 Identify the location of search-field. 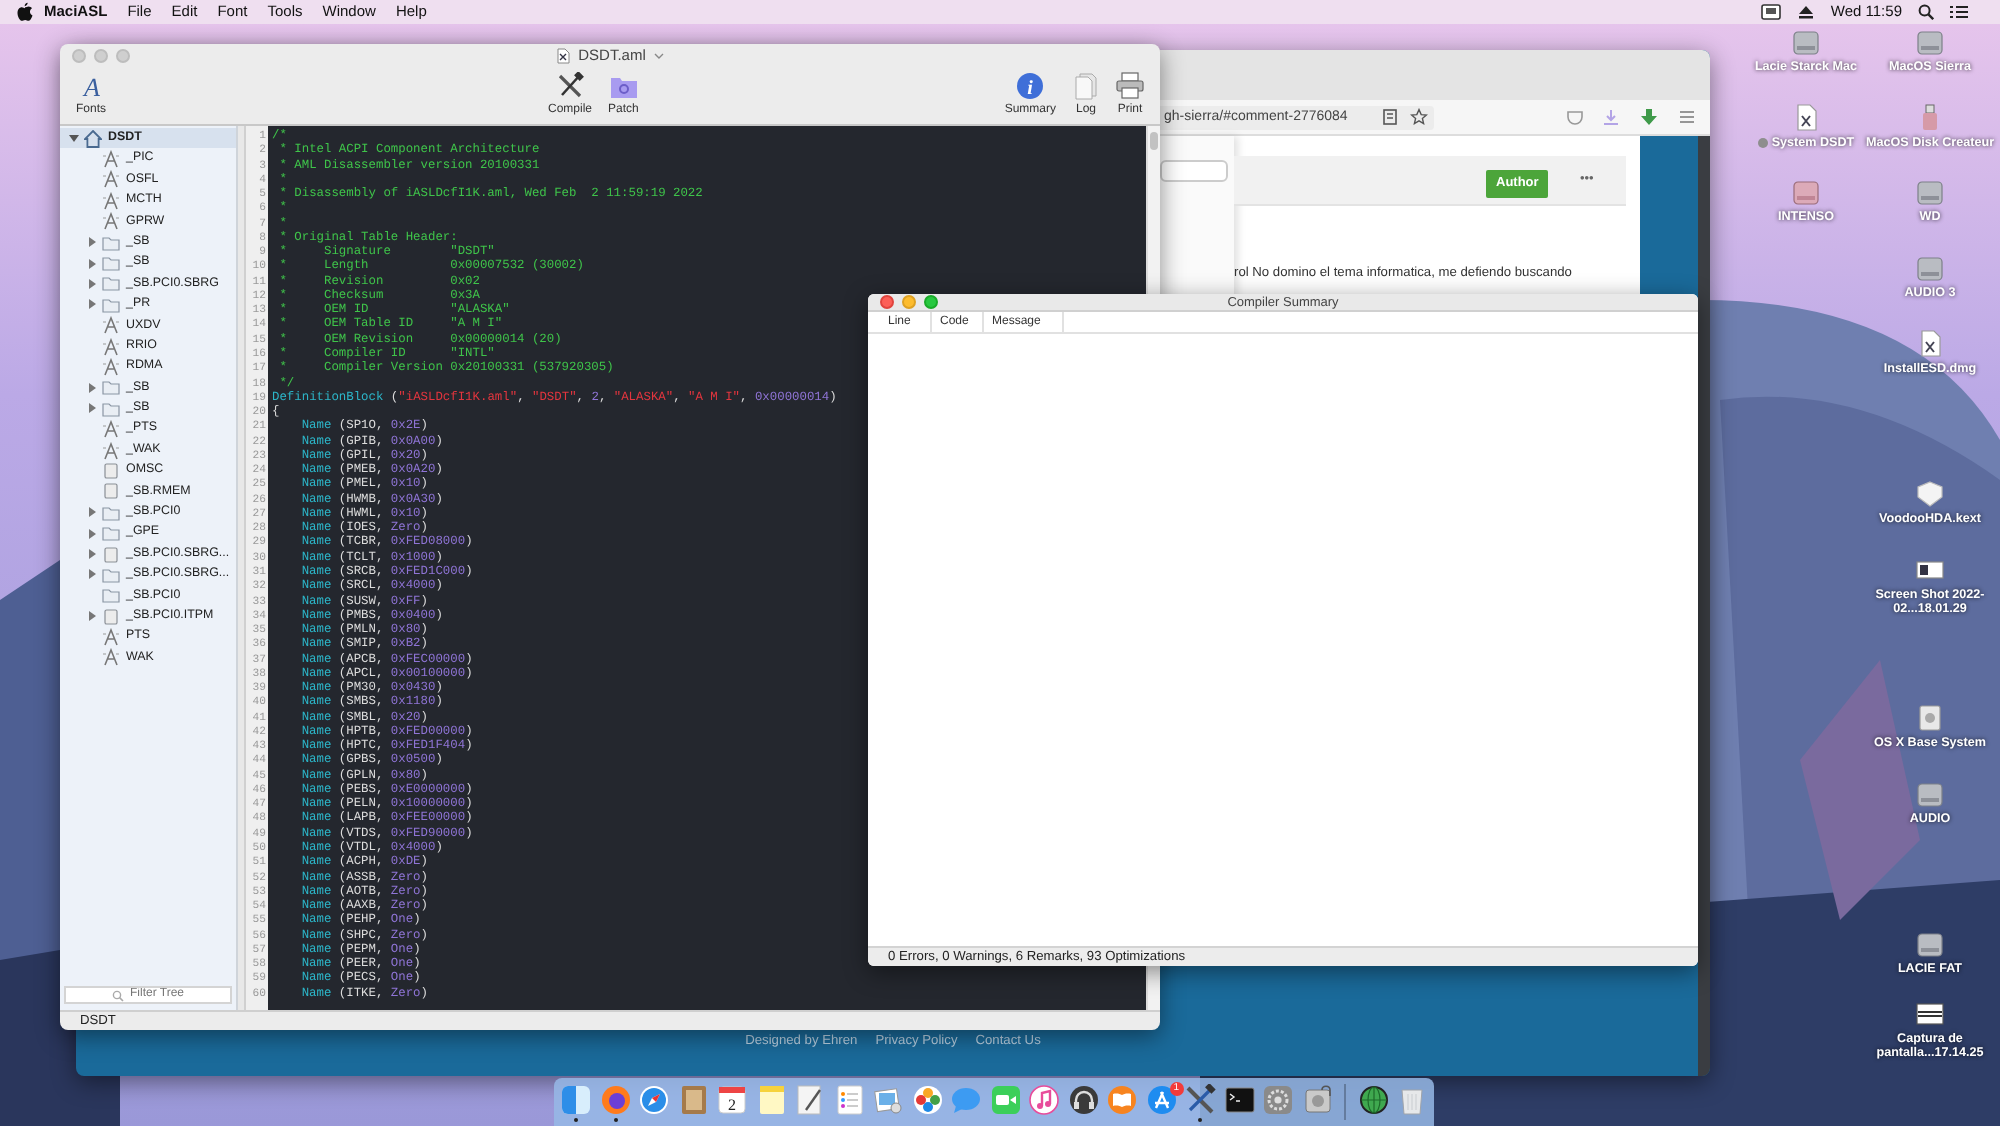
(1194, 171).